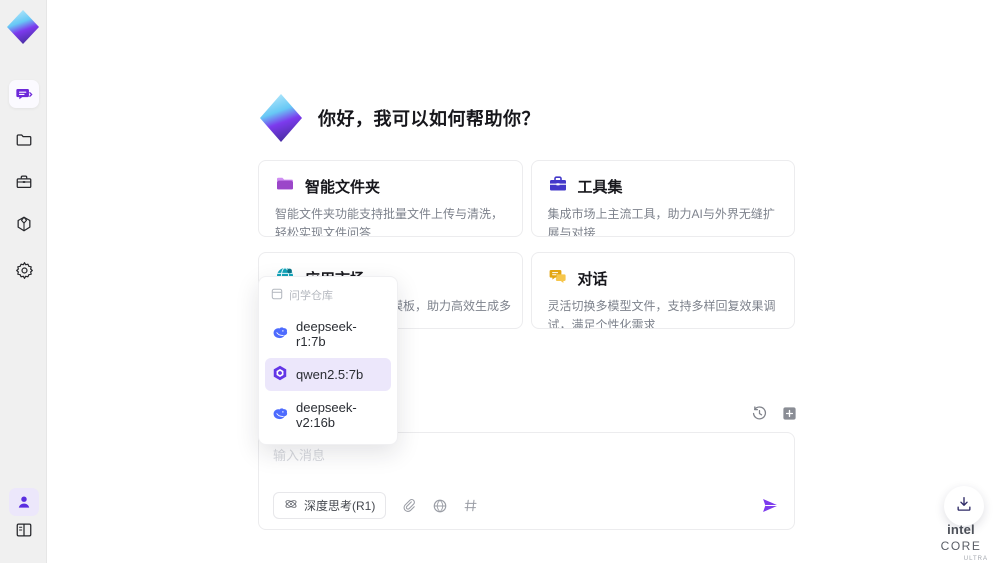 The height and width of the screenshot is (563, 1000). Describe the element at coordinates (291, 505) in the screenshot. I see `deep-think-icon` at that location.